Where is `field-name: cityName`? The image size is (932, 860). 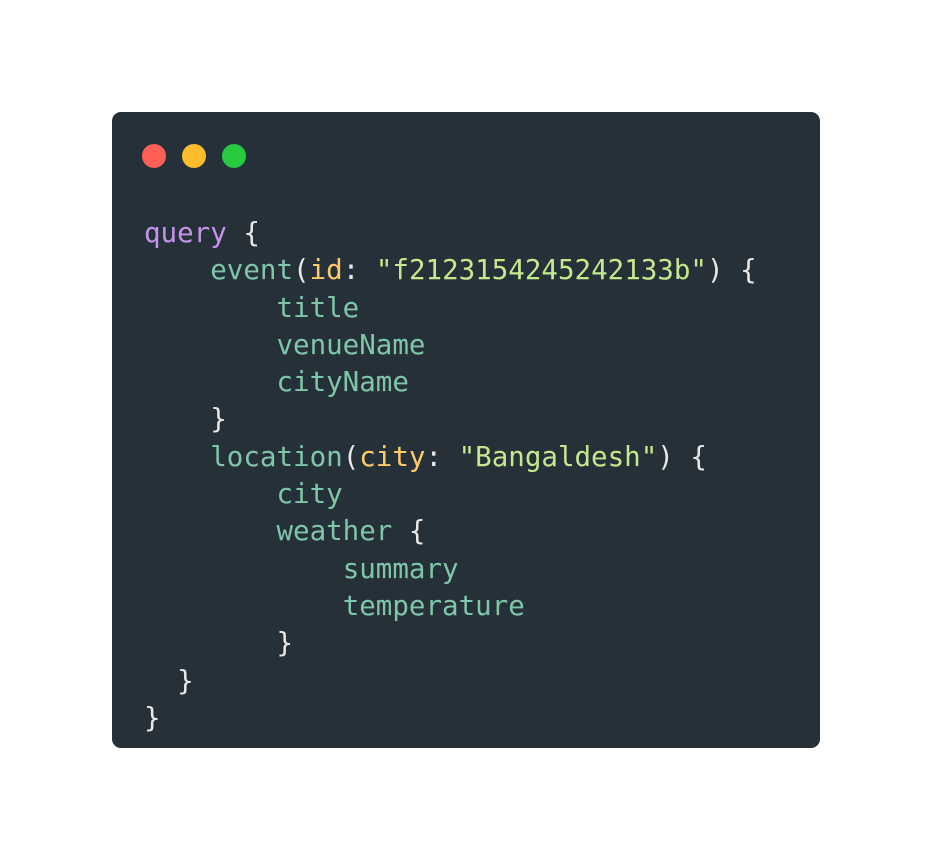
field-name: cityName is located at coordinates (342, 382).